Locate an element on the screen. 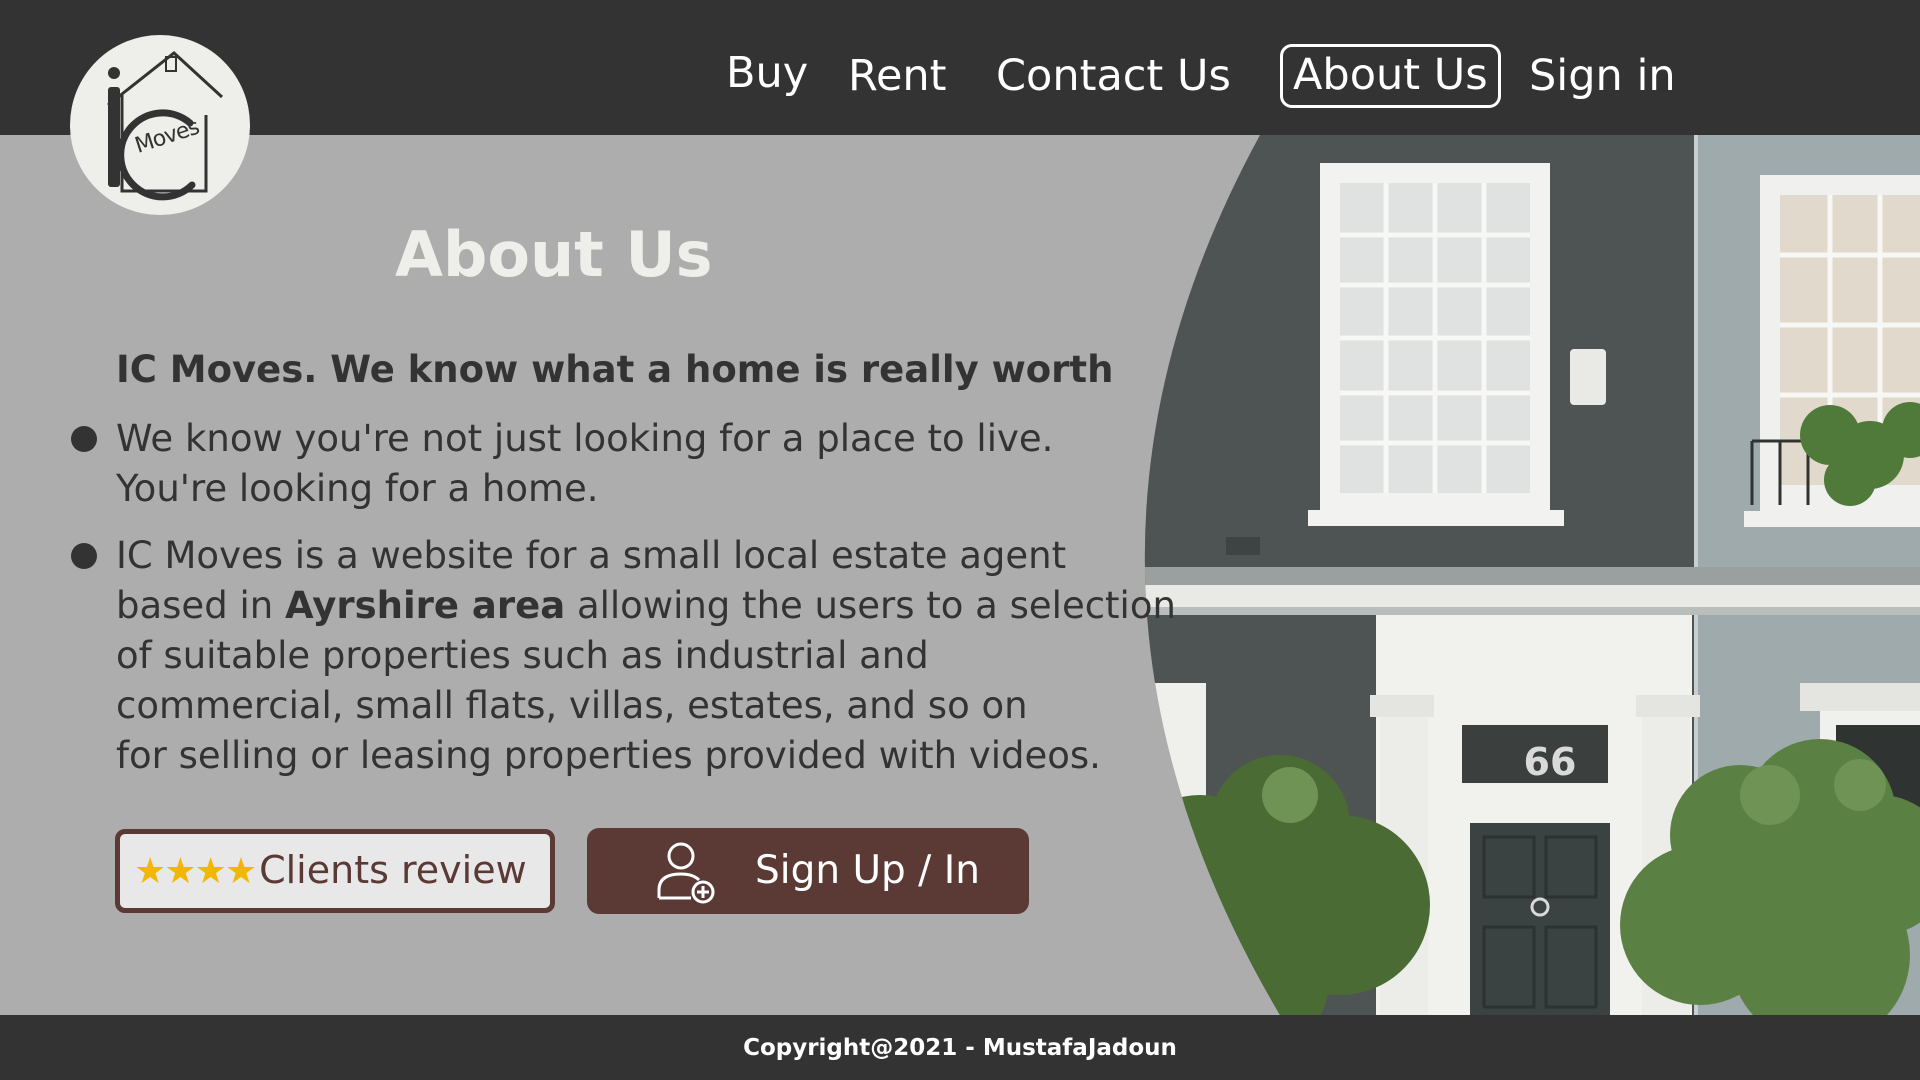  copyright-text: Copyright@2021 - MustafaJadoun is located at coordinates (960, 1048).